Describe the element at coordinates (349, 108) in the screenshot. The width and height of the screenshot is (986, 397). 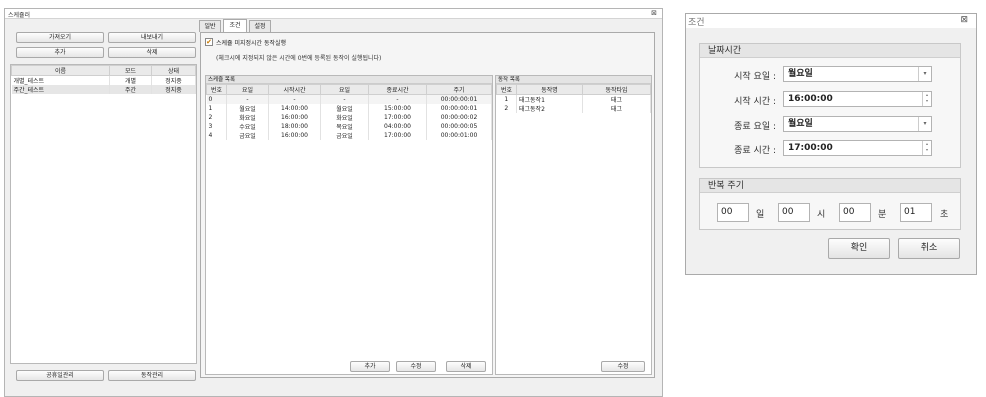
I see `table-row: 1 월요일 14:00:00 월요일 15:00:00 00:00:00:01` at that location.